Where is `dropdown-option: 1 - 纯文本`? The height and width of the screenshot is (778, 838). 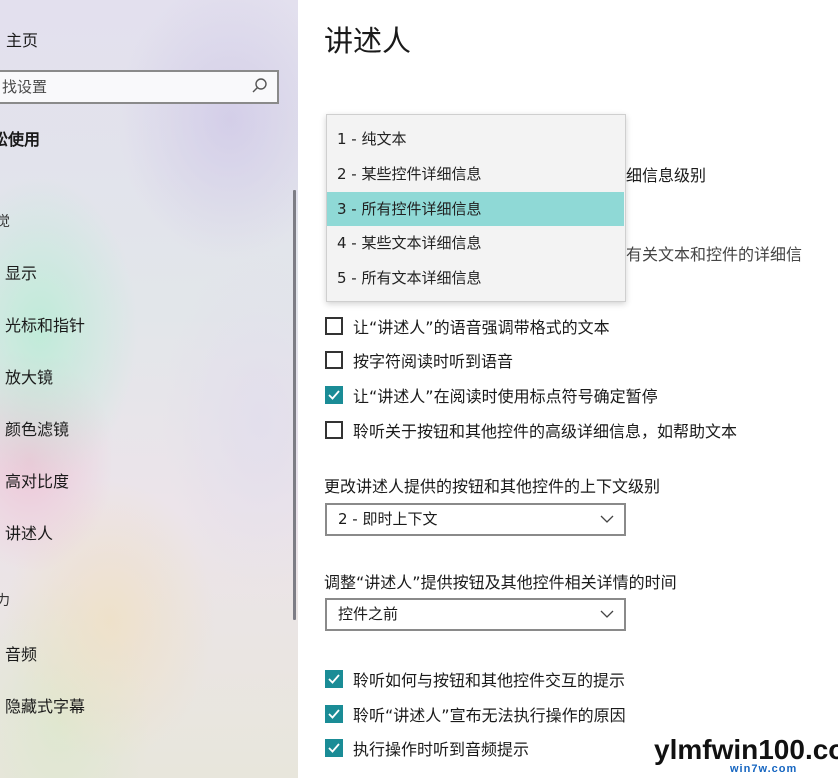 dropdown-option: 1 - 纯文本 is located at coordinates (475, 139).